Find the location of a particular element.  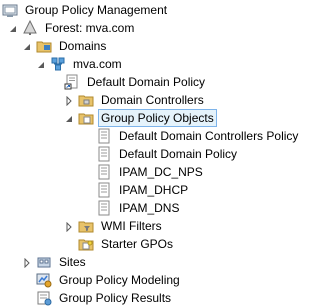

domain-icon is located at coordinates (58, 64).